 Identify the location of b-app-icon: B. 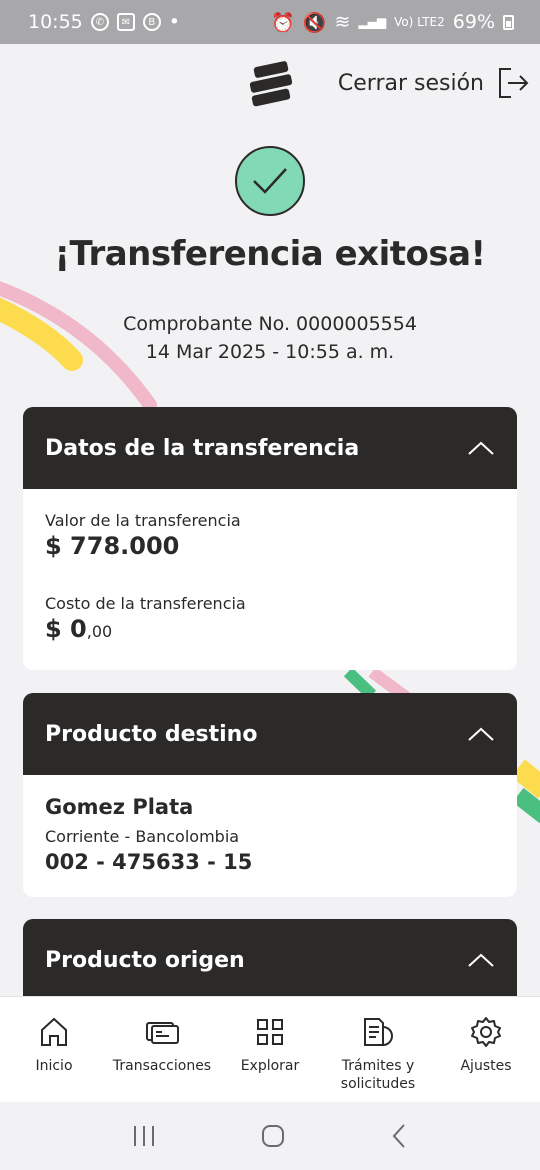
(151, 22).